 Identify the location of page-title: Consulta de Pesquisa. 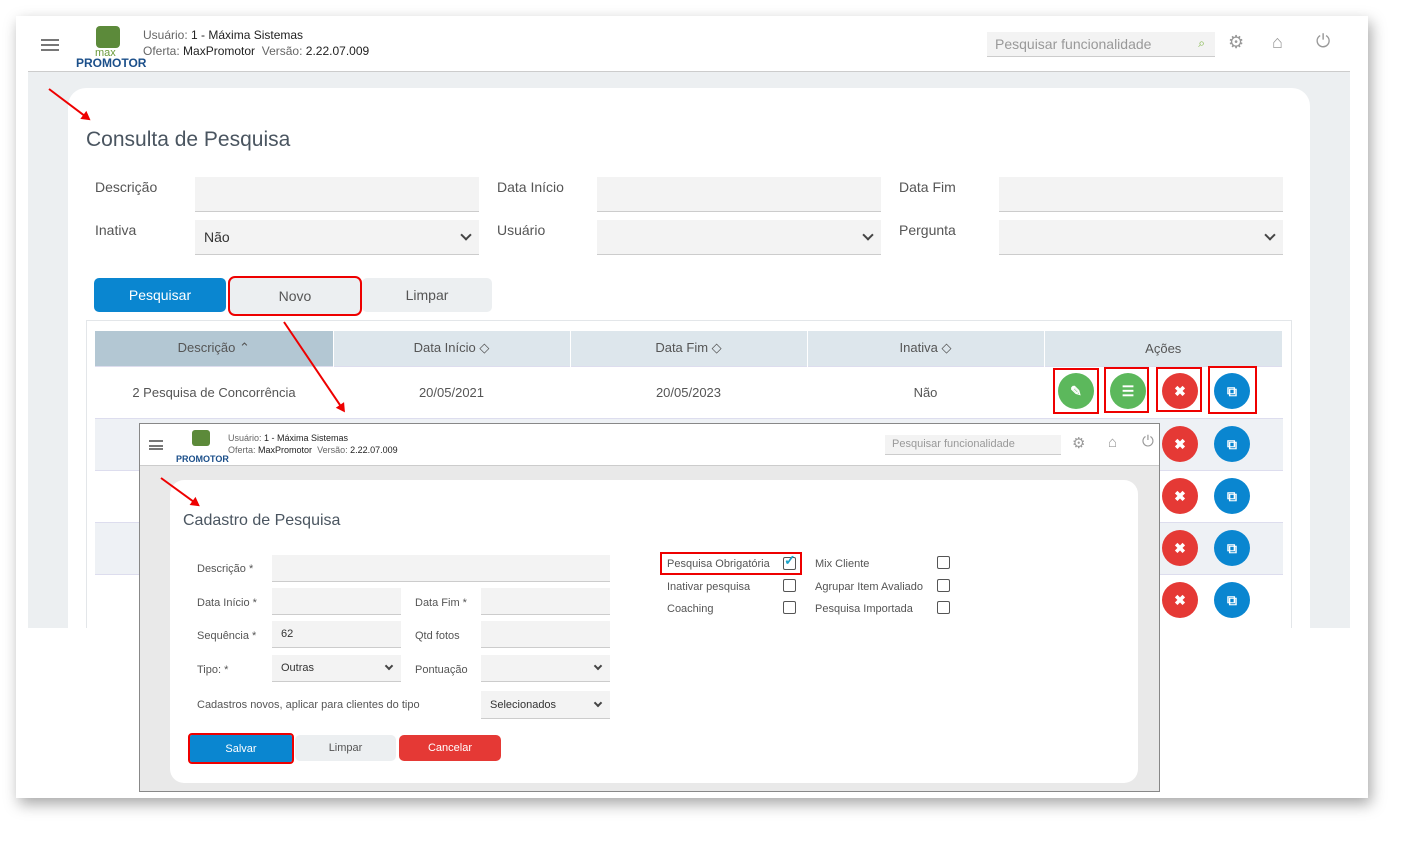
(188, 139).